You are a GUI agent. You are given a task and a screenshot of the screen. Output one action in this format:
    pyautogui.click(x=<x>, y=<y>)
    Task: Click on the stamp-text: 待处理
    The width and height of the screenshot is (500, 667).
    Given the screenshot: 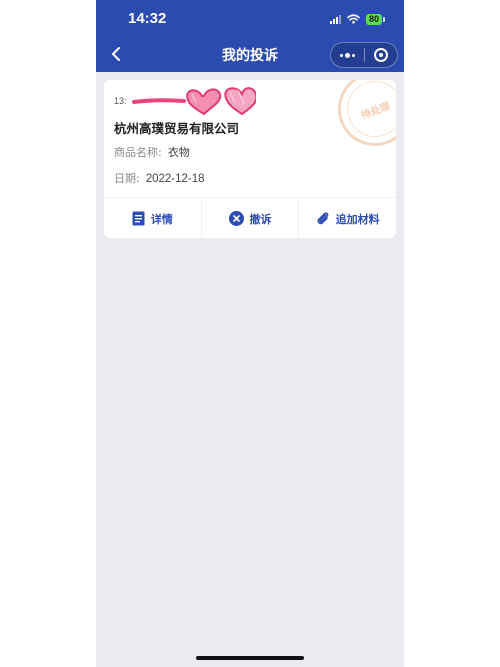 What is the action you would take?
    pyautogui.click(x=367, y=112)
    